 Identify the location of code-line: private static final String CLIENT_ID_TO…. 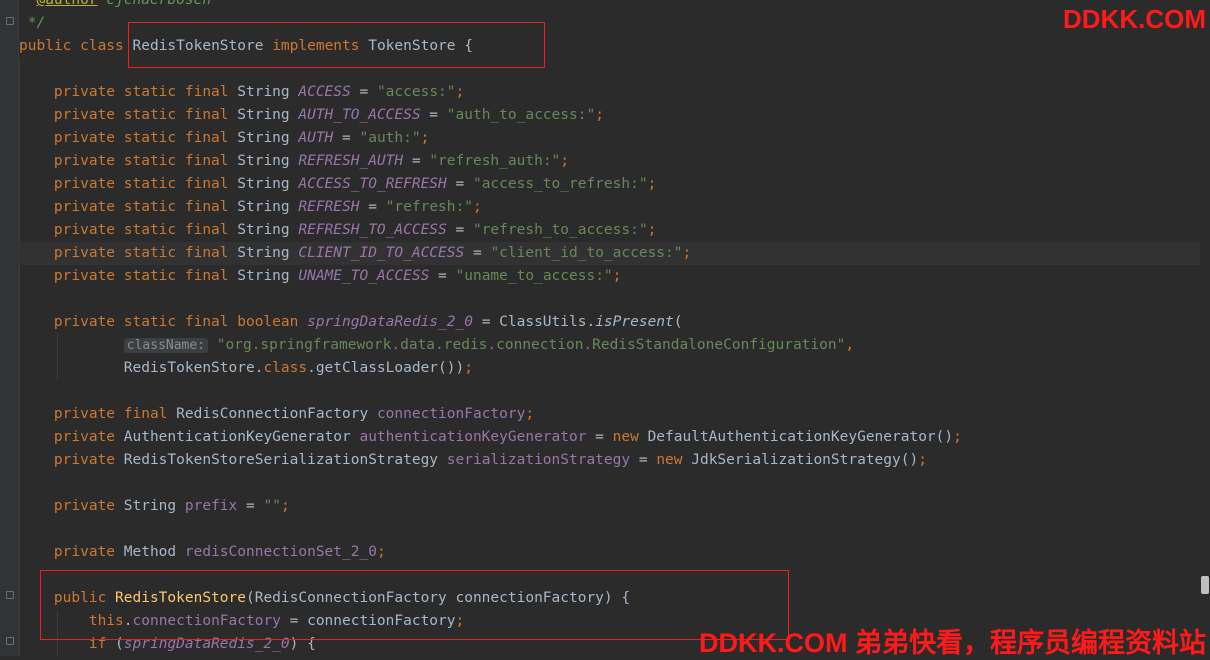
(609, 253).